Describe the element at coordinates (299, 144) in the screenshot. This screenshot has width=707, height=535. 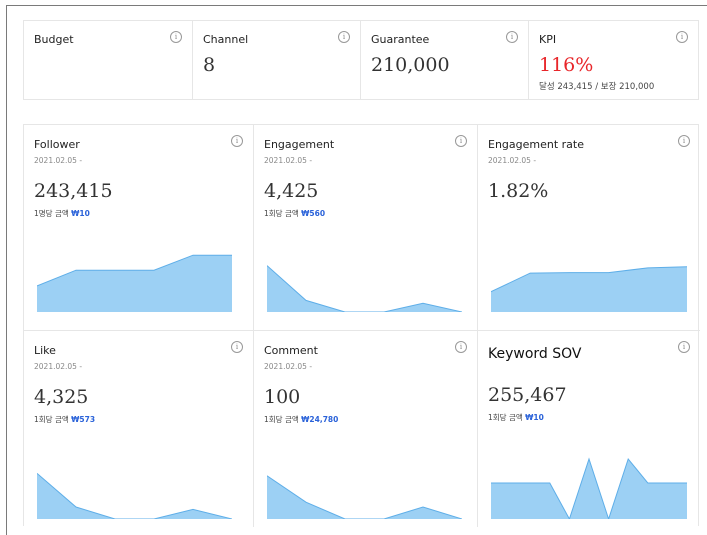
I see `card-title: Engagement` at that location.